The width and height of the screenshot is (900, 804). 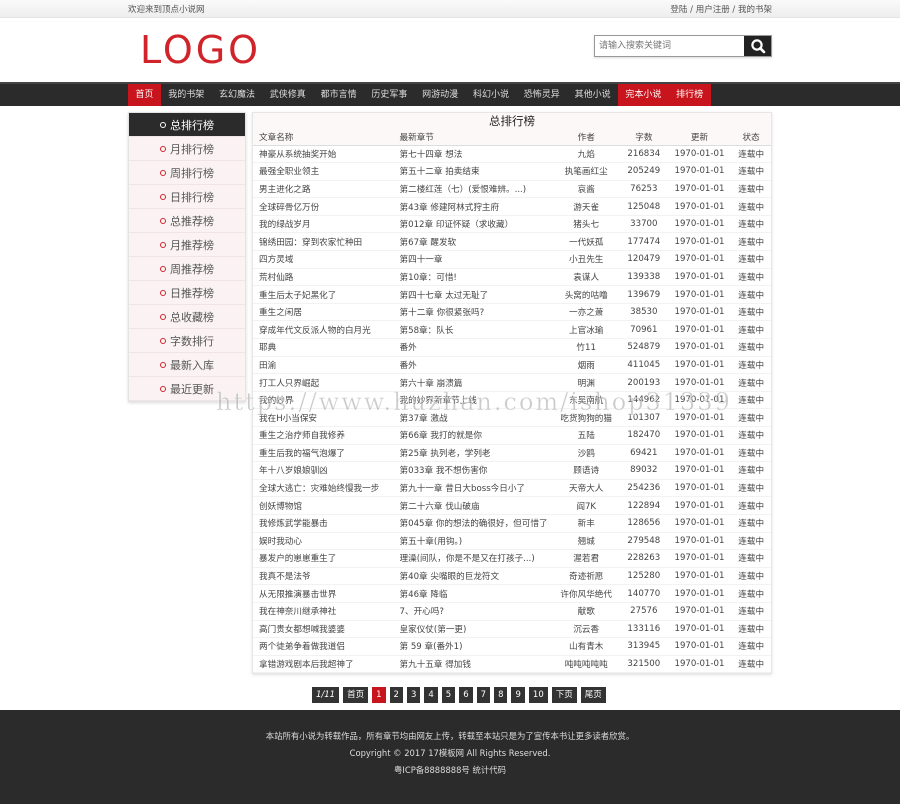 I want to click on author: 吃货狗狗的猫, so click(x=586, y=418).